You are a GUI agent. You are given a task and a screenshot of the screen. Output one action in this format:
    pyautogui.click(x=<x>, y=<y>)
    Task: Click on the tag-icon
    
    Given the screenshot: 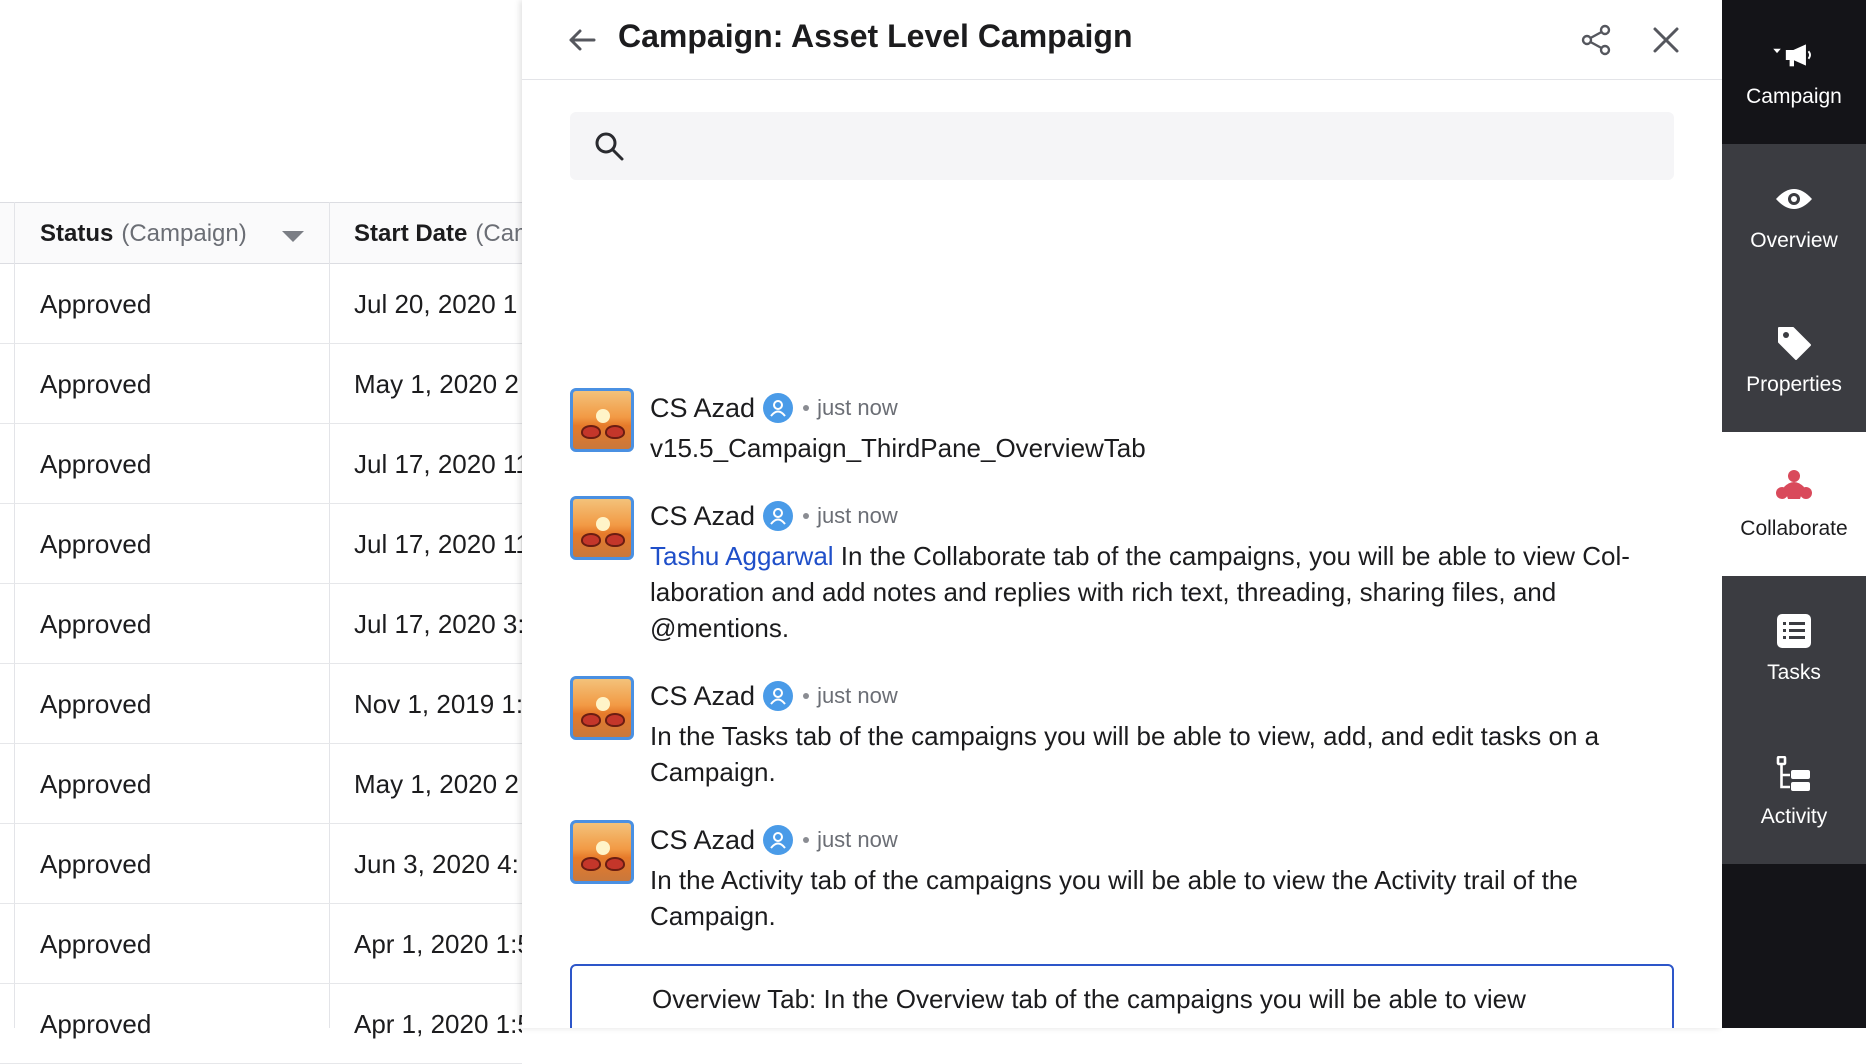 What is the action you would take?
    pyautogui.click(x=1794, y=343)
    